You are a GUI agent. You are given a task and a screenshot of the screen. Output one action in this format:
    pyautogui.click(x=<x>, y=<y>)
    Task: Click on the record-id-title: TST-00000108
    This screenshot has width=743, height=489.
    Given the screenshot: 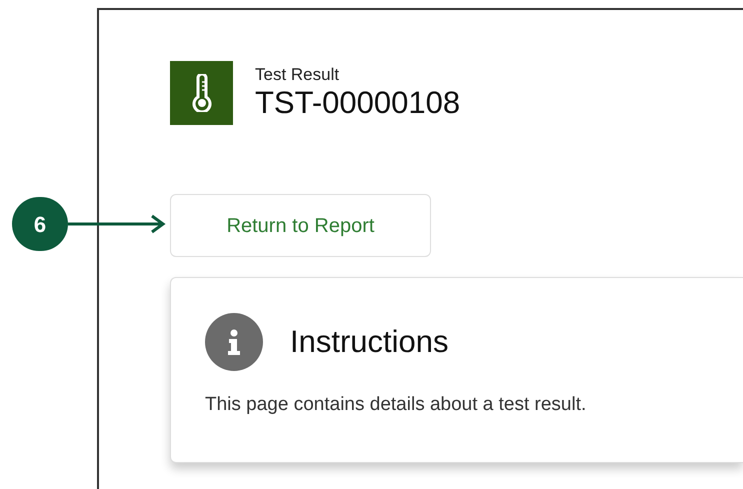 What is the action you would take?
    pyautogui.click(x=357, y=103)
    